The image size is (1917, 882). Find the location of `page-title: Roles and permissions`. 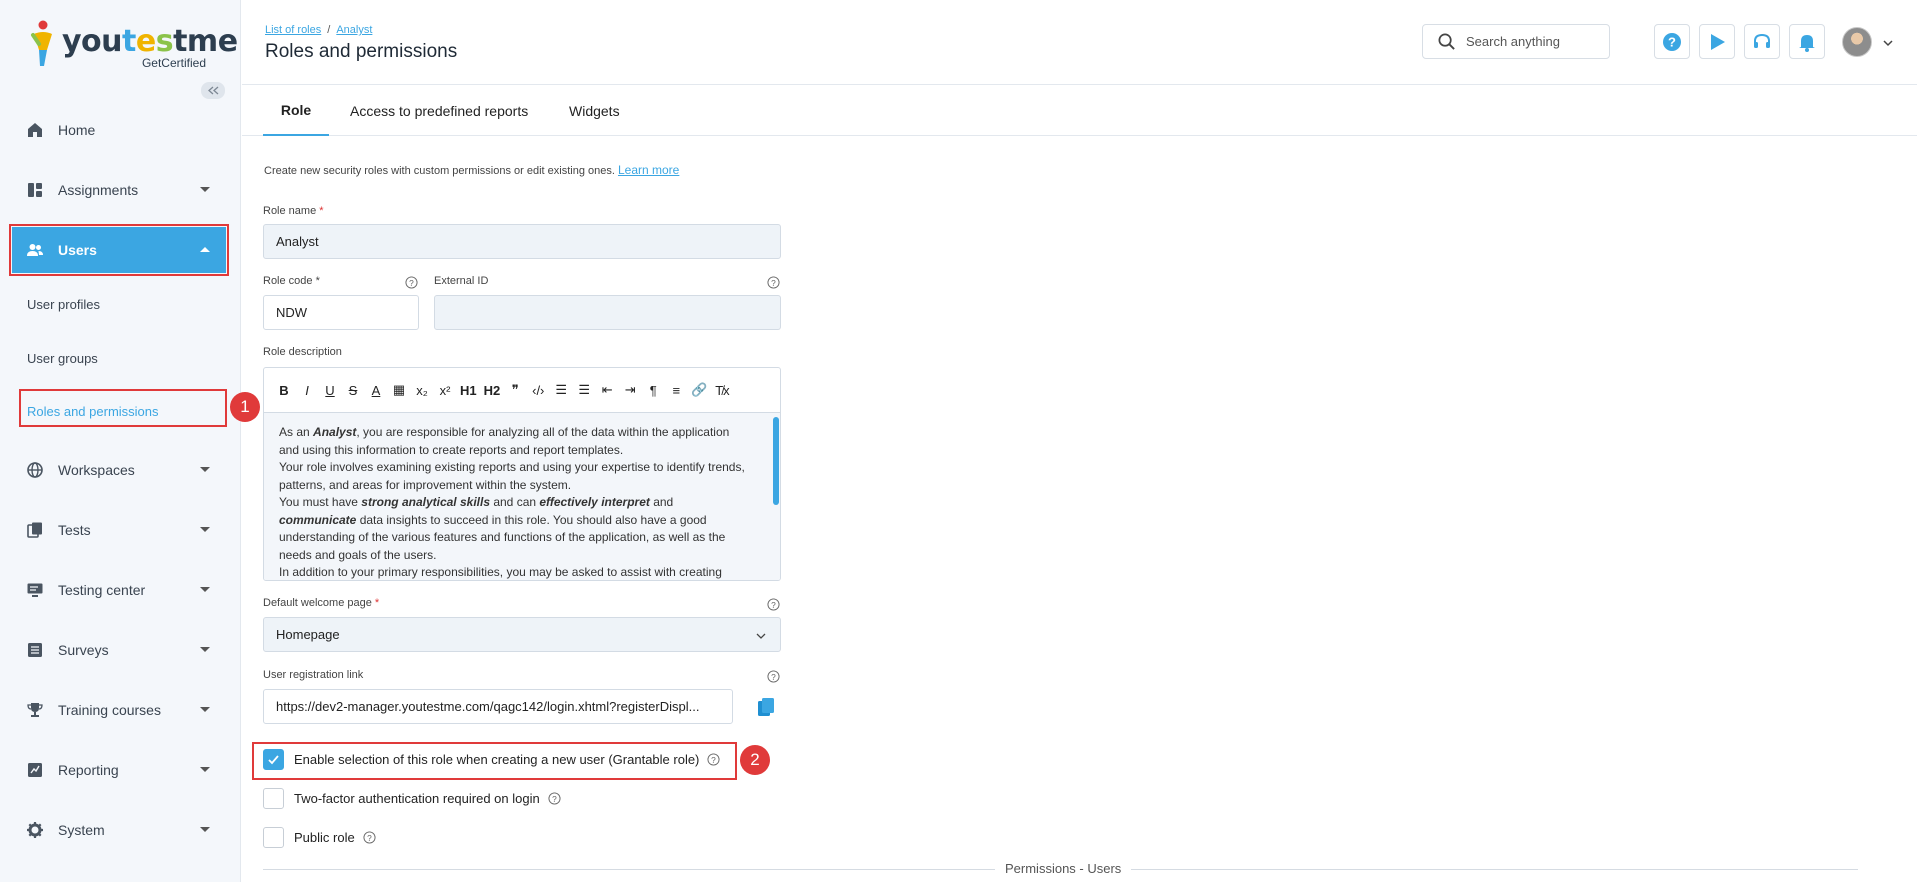

page-title: Roles and permissions is located at coordinates (361, 51).